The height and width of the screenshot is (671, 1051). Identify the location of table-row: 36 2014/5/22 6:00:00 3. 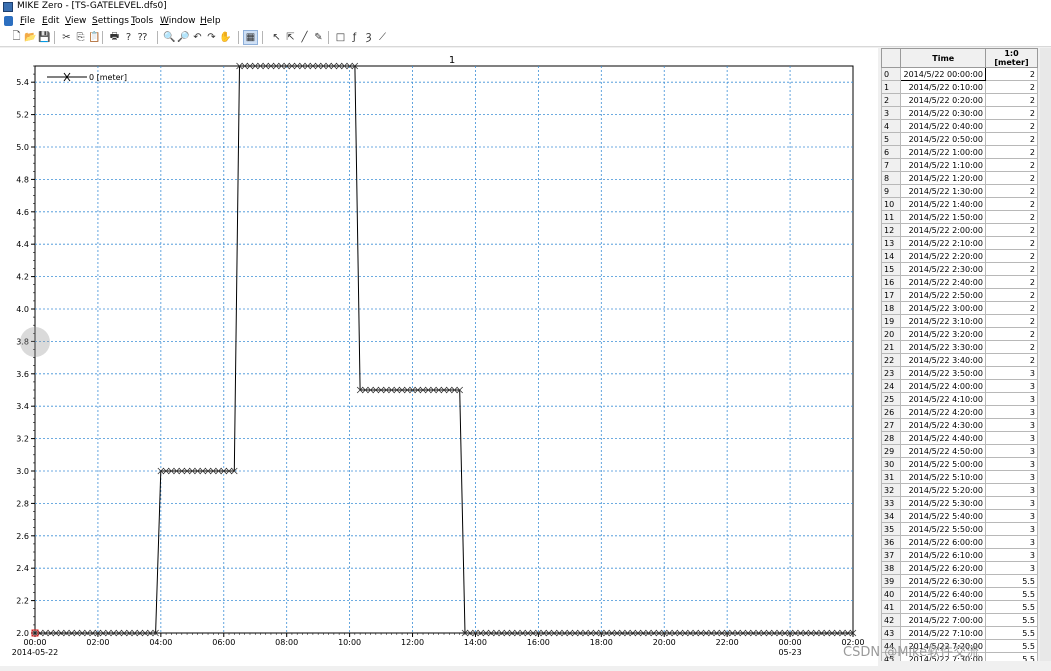
(959, 542).